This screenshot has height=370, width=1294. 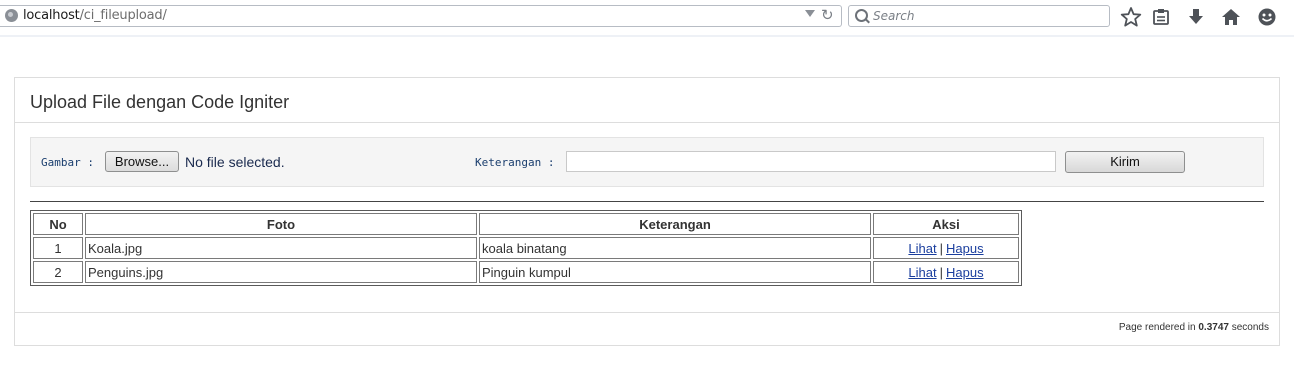 What do you see at coordinates (647, 312) in the screenshot?
I see `footer-divider` at bounding box center [647, 312].